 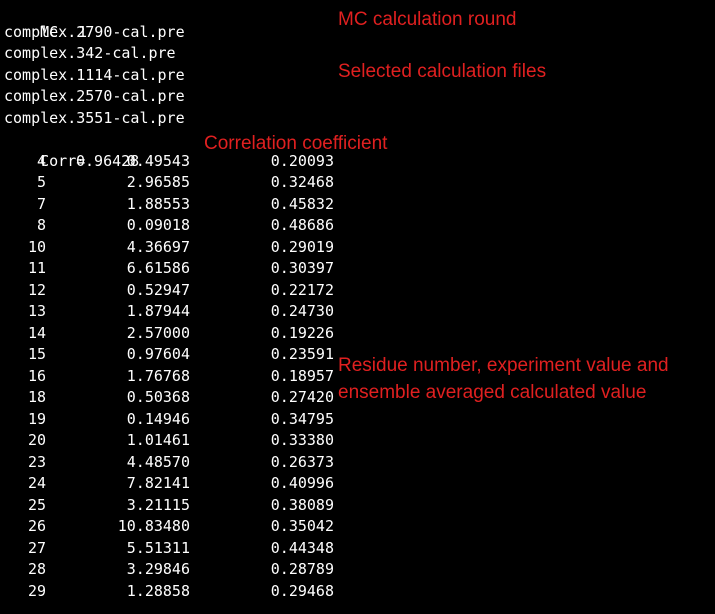 I want to click on annotation-mc-round: MC calculation round, so click(x=427, y=19).